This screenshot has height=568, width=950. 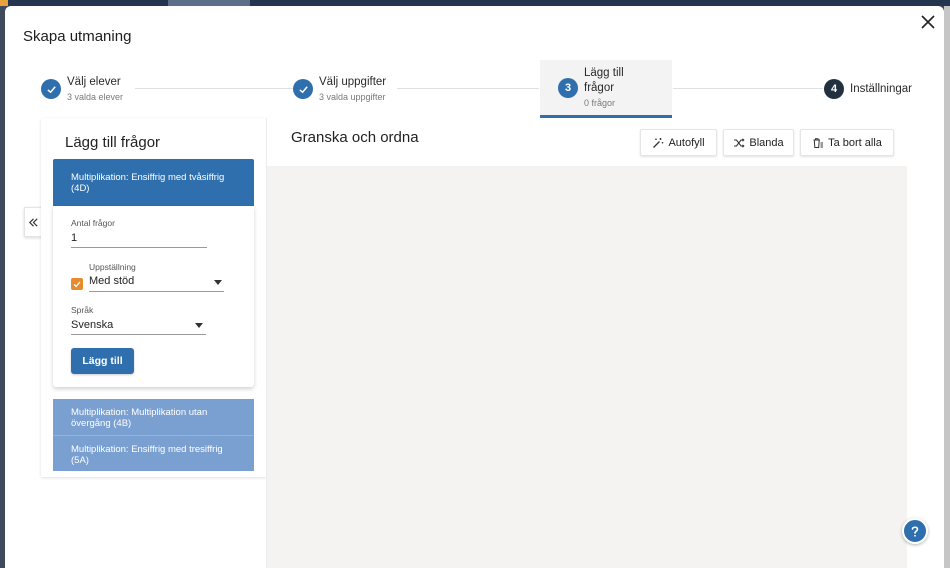 I want to click on step-label: Välj uppgifter, so click(x=353, y=81).